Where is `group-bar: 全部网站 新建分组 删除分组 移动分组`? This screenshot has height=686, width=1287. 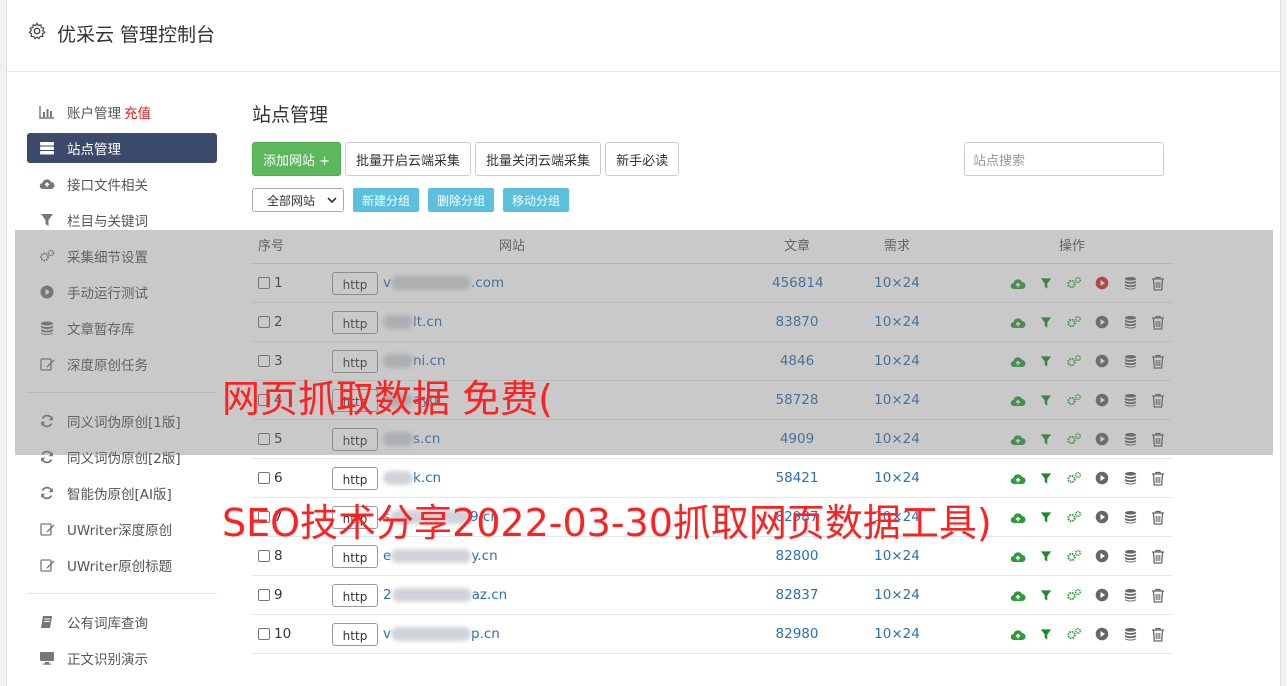 group-bar: 全部网站 新建分组 删除分组 移动分组 is located at coordinates (411, 200).